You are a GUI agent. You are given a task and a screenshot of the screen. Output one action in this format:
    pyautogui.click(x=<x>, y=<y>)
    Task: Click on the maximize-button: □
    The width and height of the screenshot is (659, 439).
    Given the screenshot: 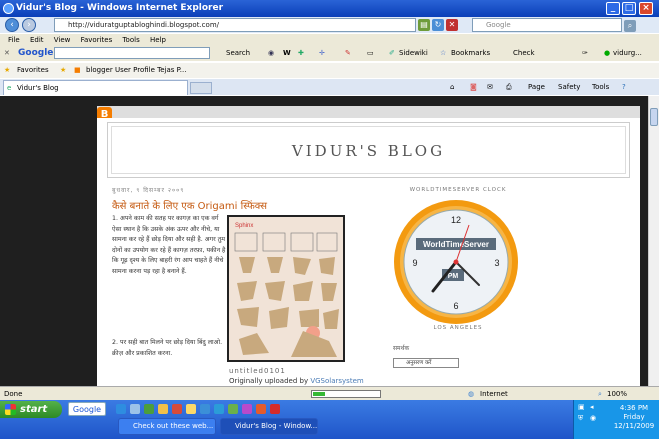 What is the action you would take?
    pyautogui.click(x=629, y=8)
    